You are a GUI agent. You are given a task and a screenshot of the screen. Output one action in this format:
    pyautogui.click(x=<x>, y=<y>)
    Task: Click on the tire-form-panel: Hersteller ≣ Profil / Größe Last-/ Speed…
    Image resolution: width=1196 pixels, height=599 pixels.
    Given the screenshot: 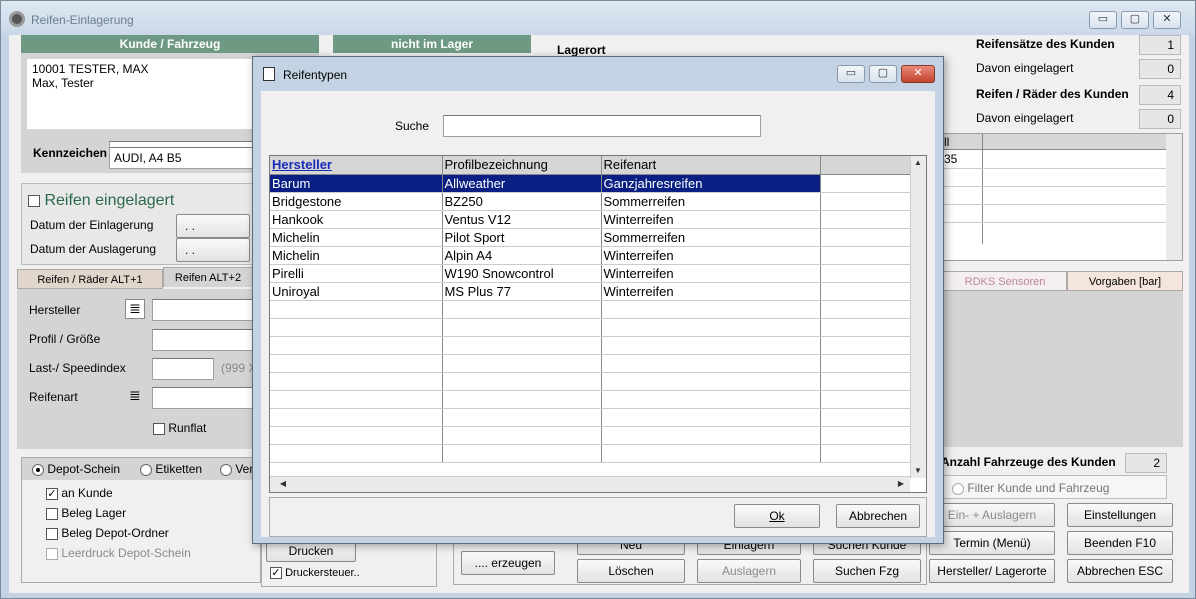 What is the action you would take?
    pyautogui.click(x=139, y=369)
    